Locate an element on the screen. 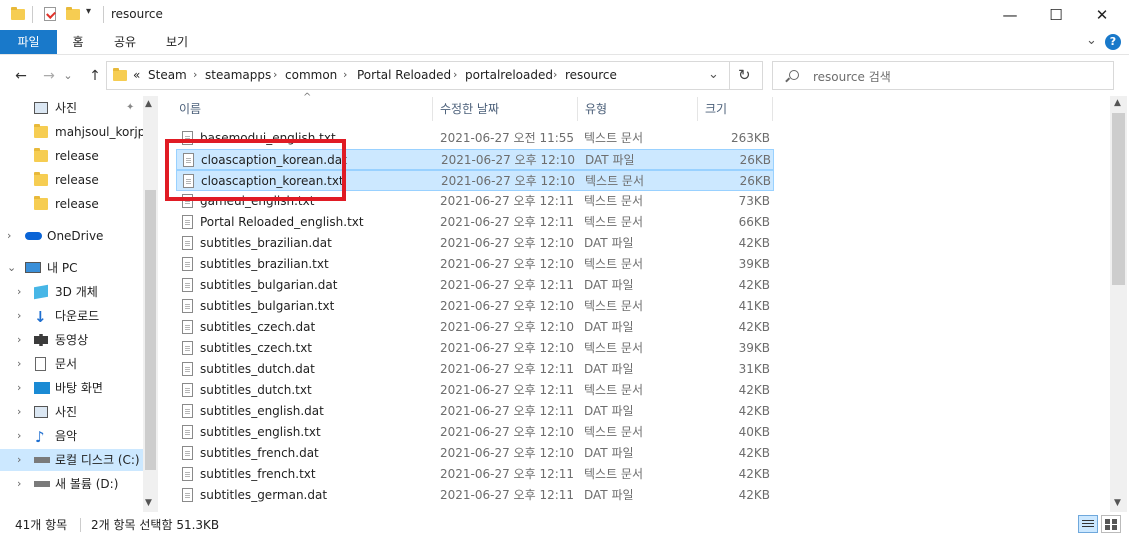 This screenshot has height=540, width=1129. column-header-size: 크기 is located at coordinates (716, 109).